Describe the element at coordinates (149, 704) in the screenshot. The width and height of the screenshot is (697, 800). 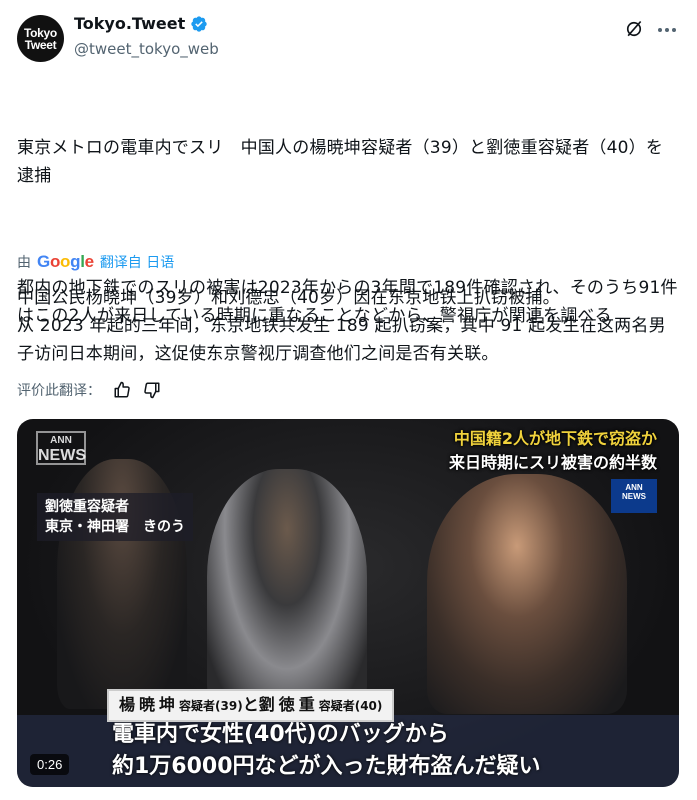
I see `suspect-name-1: 楊暁坤` at that location.